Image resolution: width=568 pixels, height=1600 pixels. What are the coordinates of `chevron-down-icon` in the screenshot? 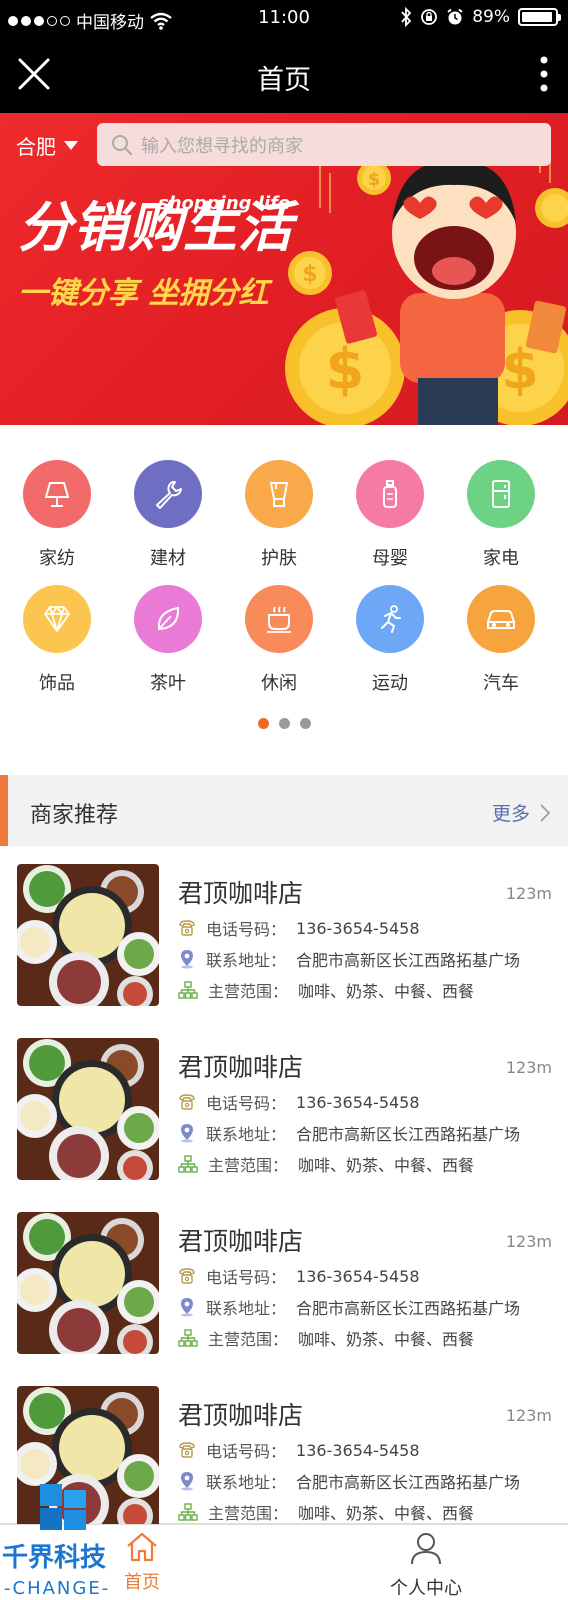 It's located at (71, 145).